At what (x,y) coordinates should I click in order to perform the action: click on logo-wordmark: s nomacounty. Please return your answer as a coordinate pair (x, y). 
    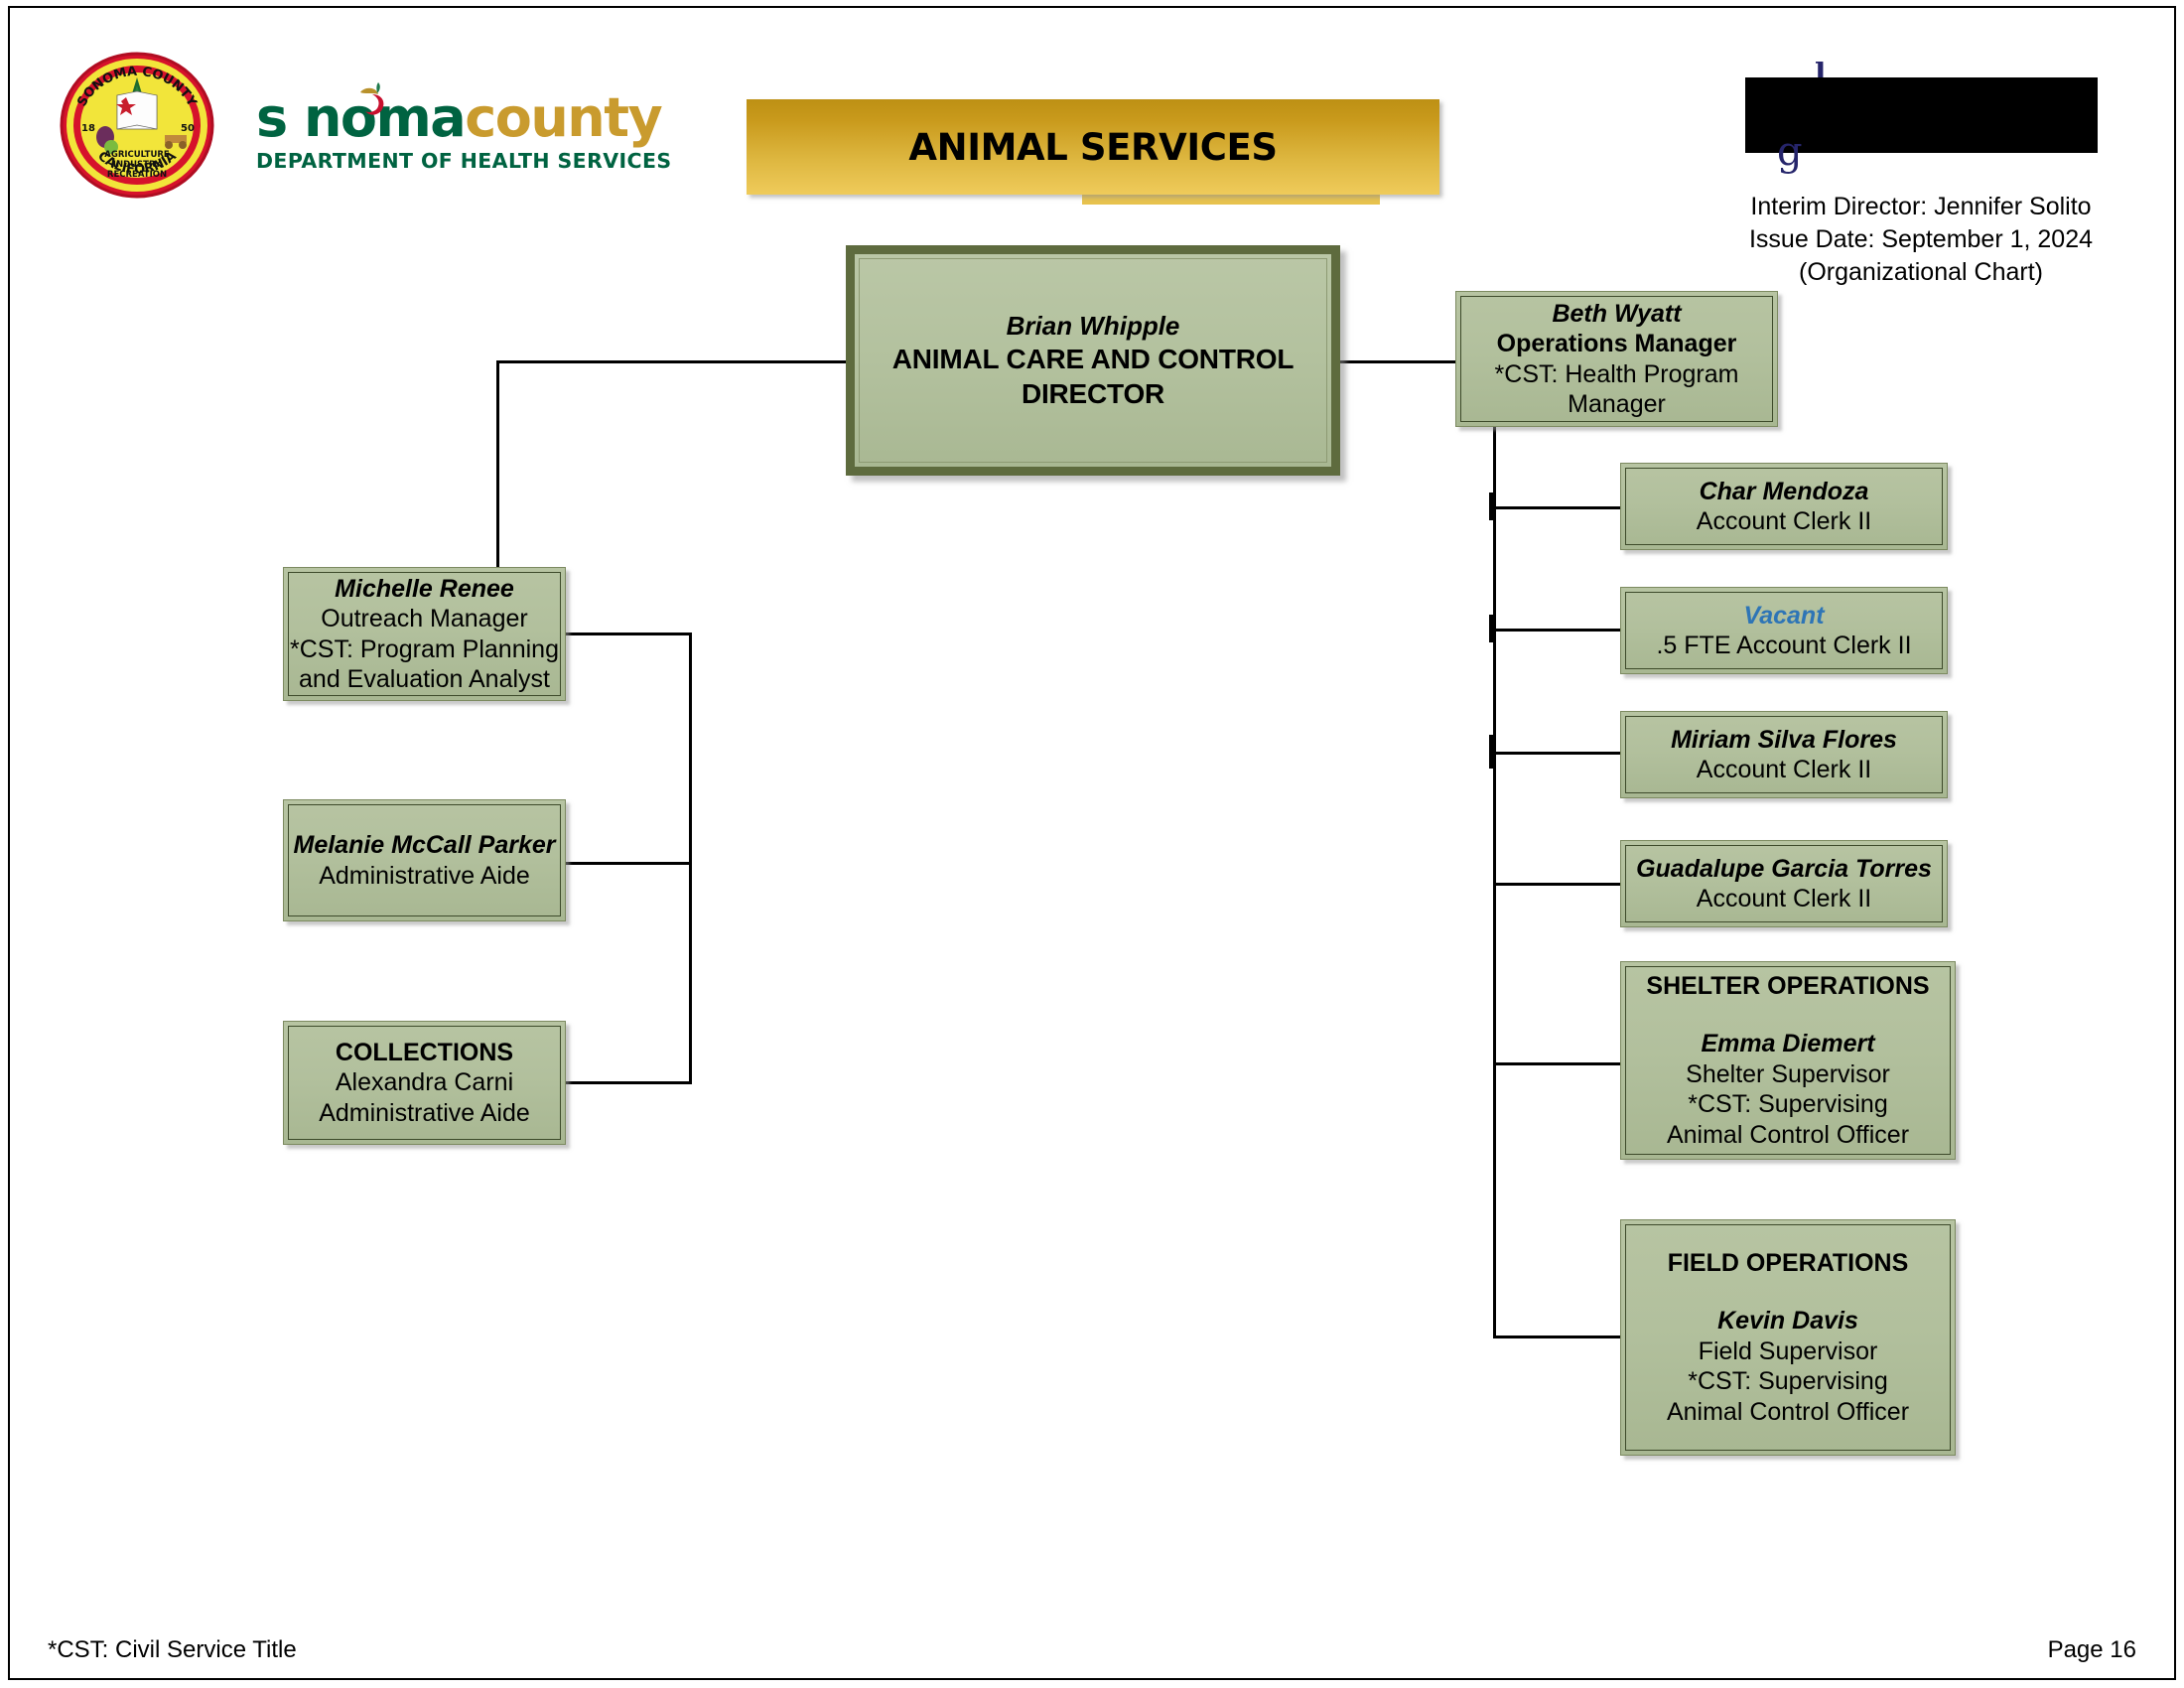
    Looking at the image, I should click on (459, 113).